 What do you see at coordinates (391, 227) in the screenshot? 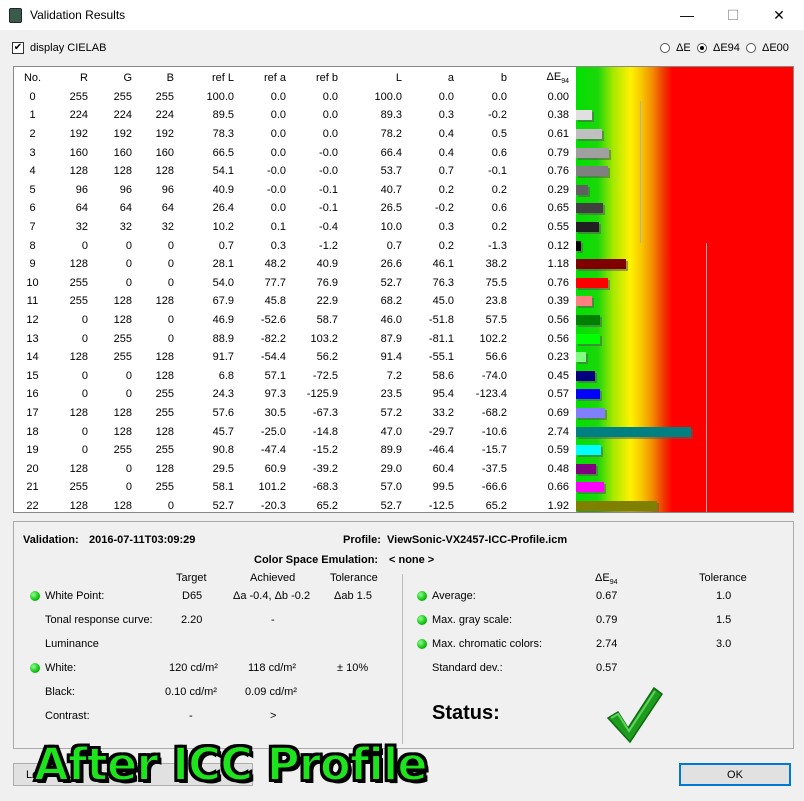
I see `table-cell: 10.0` at bounding box center [391, 227].